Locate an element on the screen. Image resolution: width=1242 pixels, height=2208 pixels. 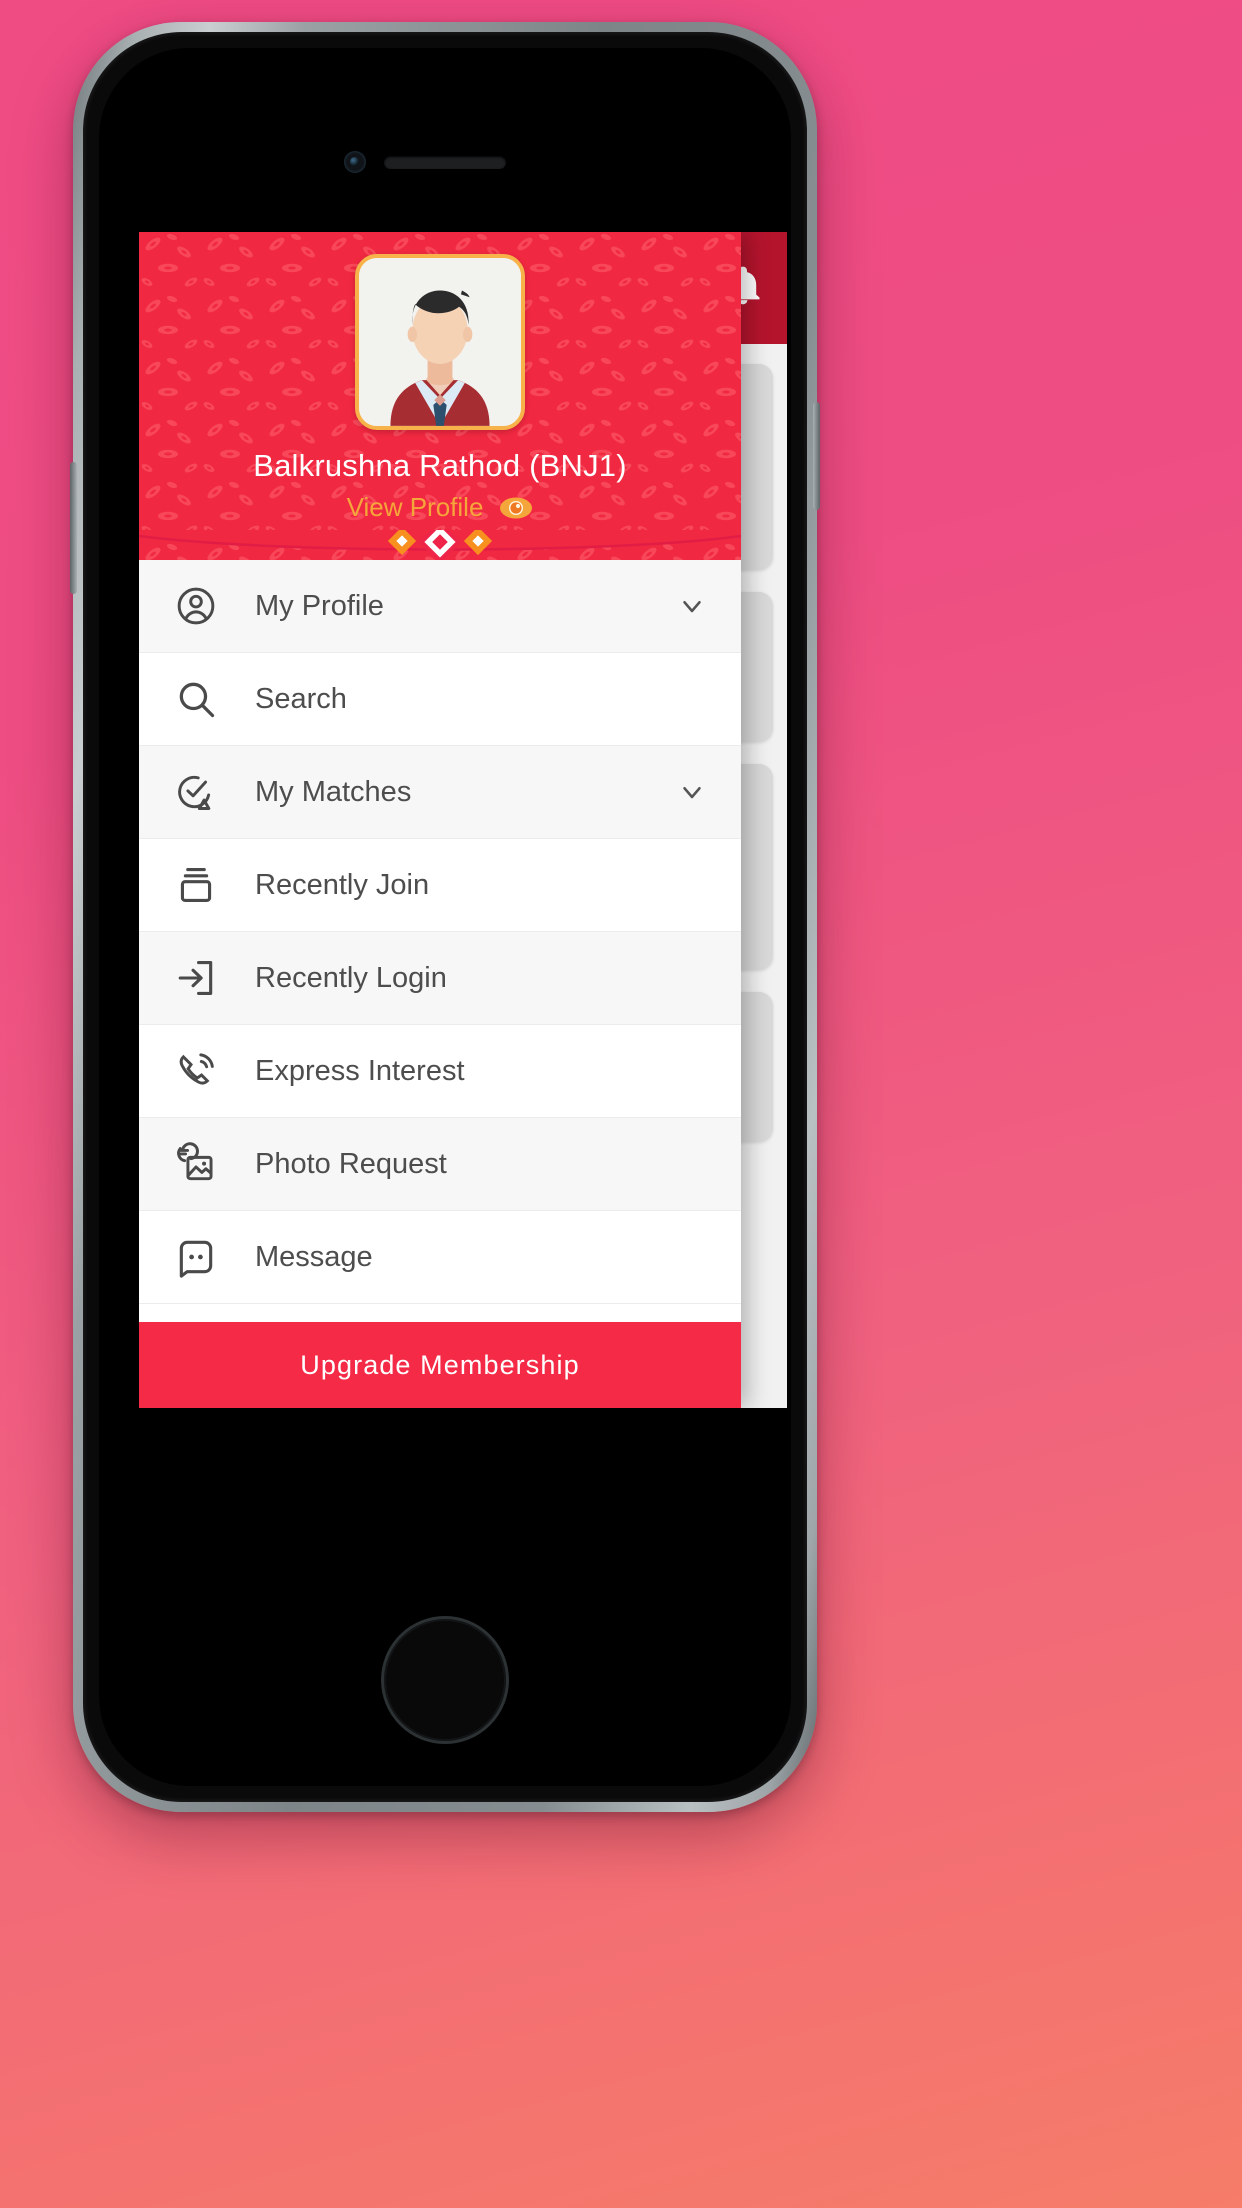
menu-item-label: Search is located at coordinates (301, 698).